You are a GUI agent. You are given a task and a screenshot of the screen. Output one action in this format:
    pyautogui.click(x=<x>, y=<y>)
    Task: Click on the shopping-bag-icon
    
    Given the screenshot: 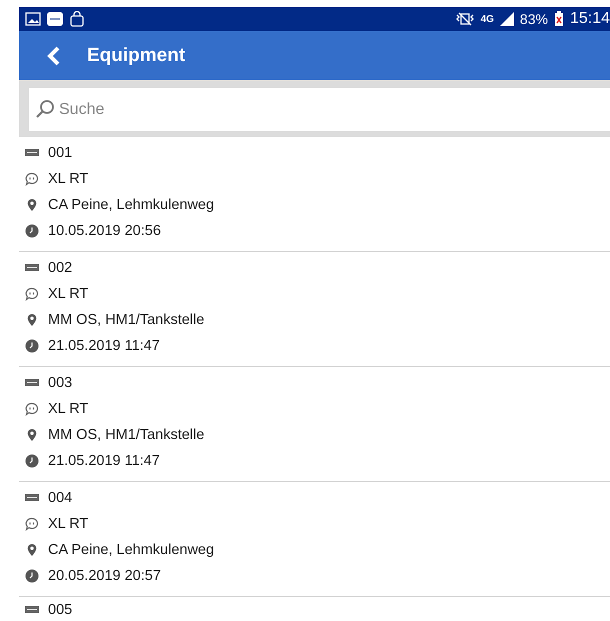 What is the action you would take?
    pyautogui.click(x=77, y=19)
    